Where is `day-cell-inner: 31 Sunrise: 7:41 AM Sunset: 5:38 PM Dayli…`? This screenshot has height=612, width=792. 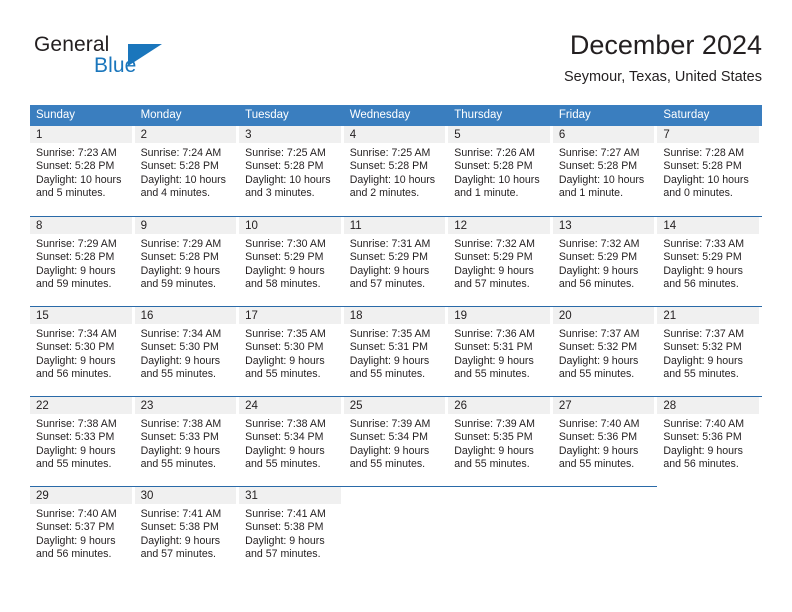
day-cell-inner: 31 Sunrise: 7:41 AM Sunset: 5:38 PM Dayli… is located at coordinates (291, 531).